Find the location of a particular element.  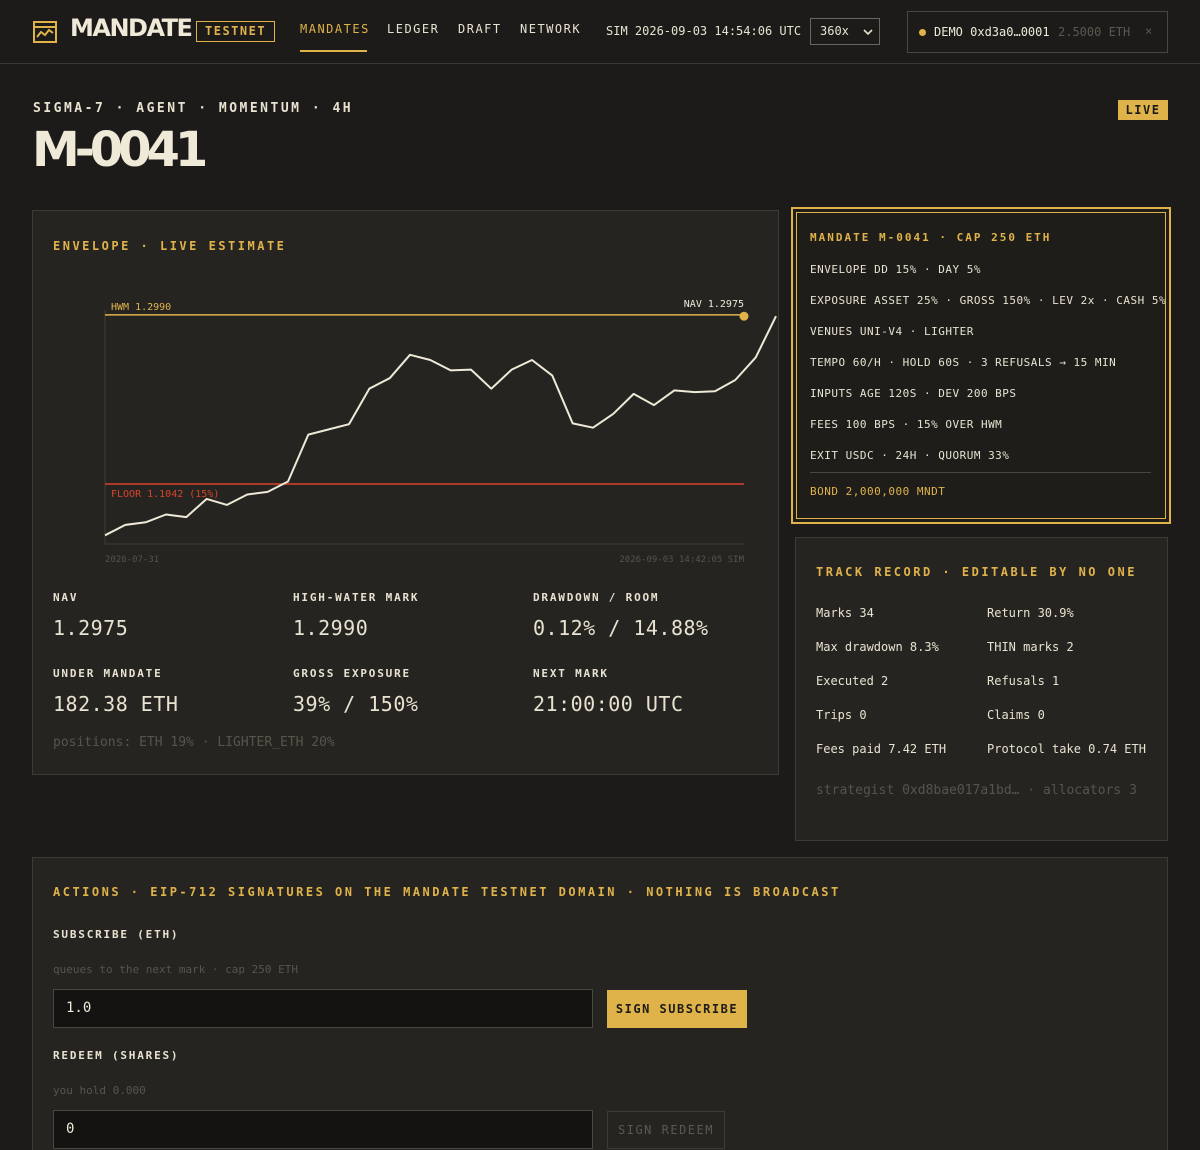

stat-nav: NAV 1.2975 is located at coordinates (90, 615).